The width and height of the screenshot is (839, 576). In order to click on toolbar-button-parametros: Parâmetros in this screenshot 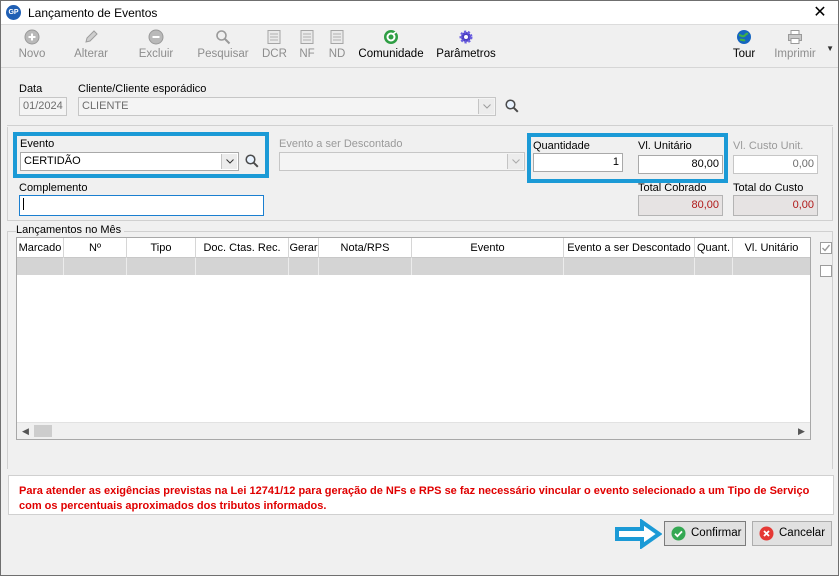, I will do `click(466, 47)`.